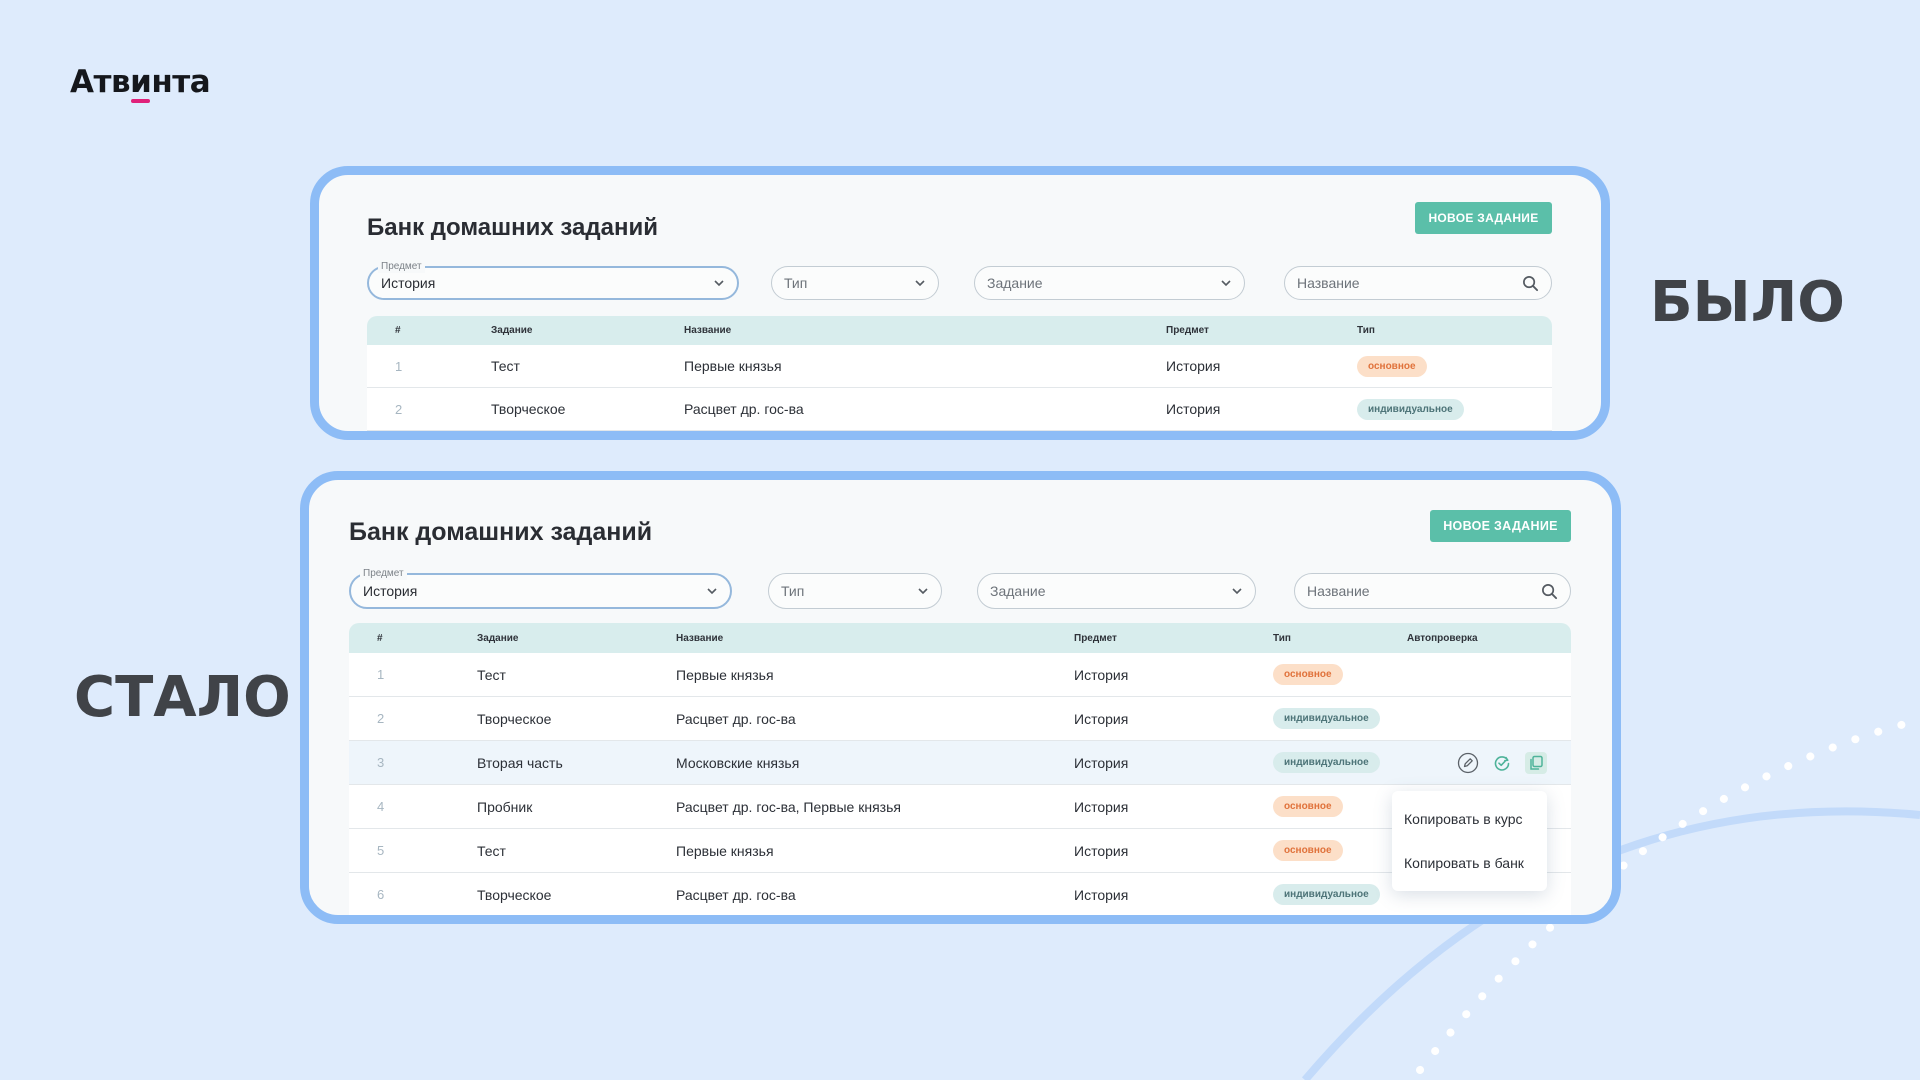 This screenshot has width=1920, height=1080. I want to click on edit-icon, so click(1468, 763).